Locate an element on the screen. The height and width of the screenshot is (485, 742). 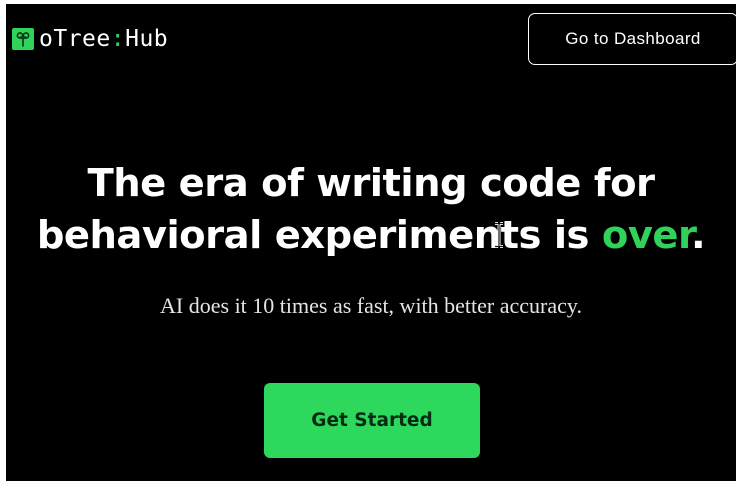
headline-accent-word: over is located at coordinates (646, 235).